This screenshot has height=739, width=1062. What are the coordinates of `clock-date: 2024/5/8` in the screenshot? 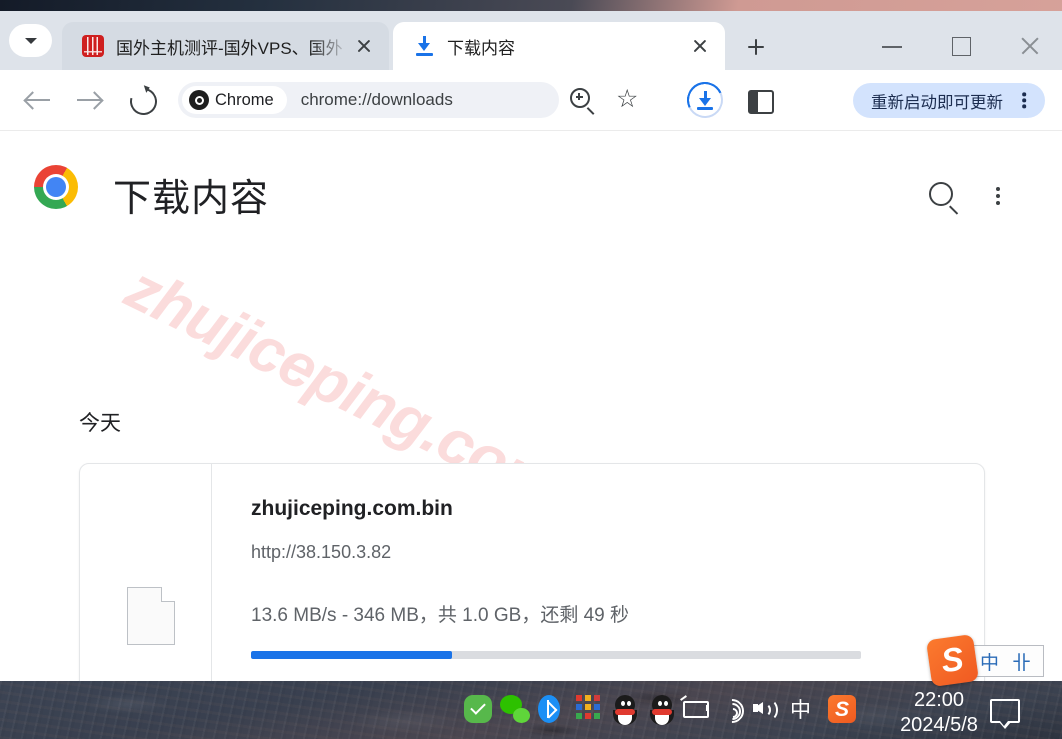 It's located at (939, 725).